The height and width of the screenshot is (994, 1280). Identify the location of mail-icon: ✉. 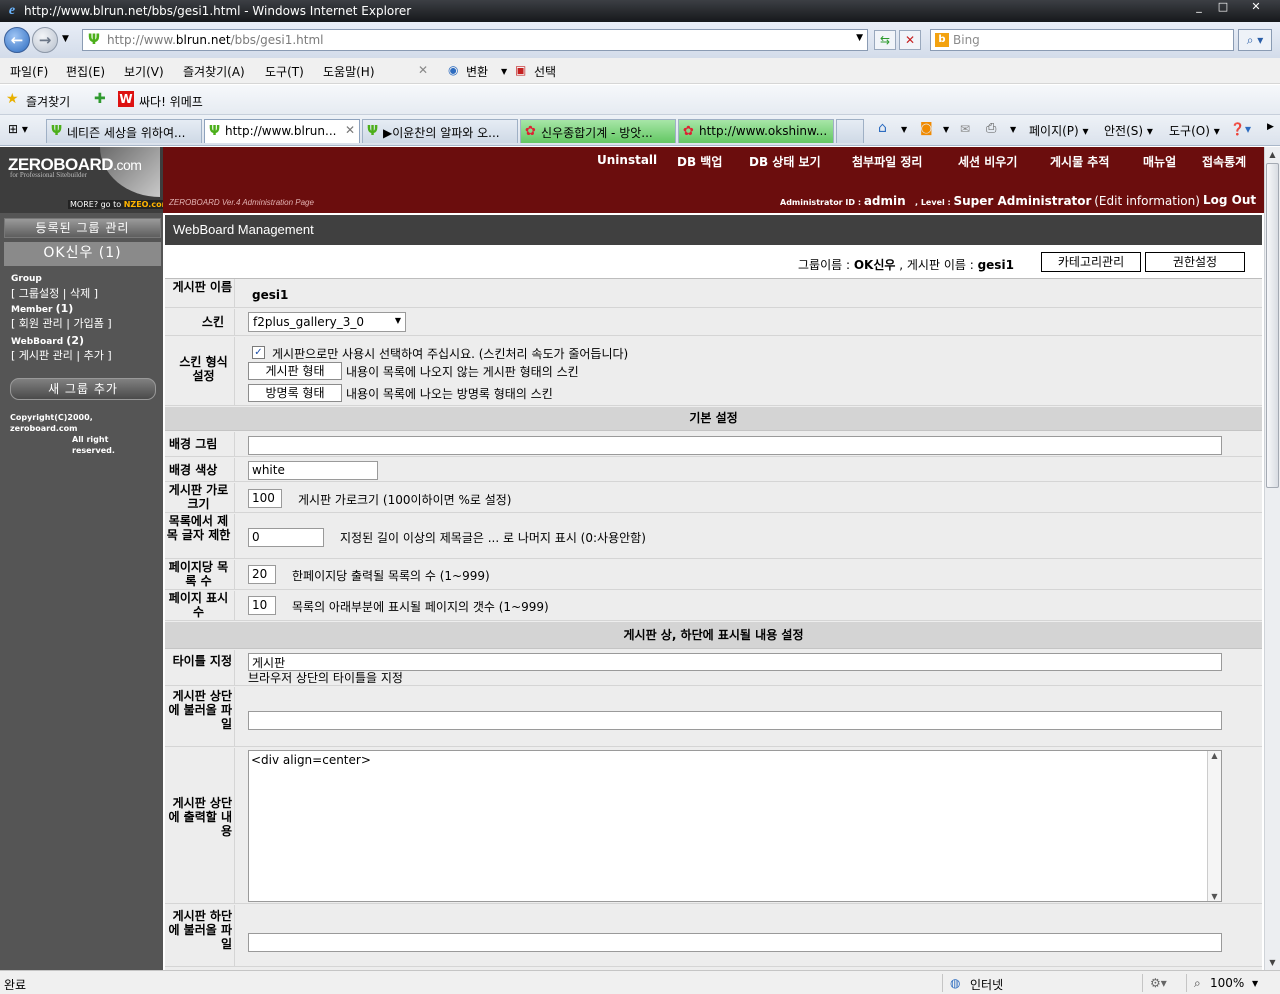
(965, 129).